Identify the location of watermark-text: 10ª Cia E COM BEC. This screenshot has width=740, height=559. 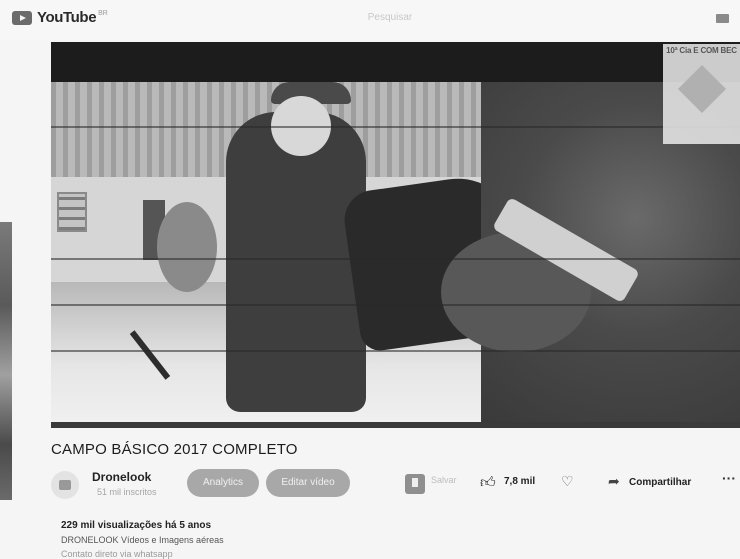
(701, 50).